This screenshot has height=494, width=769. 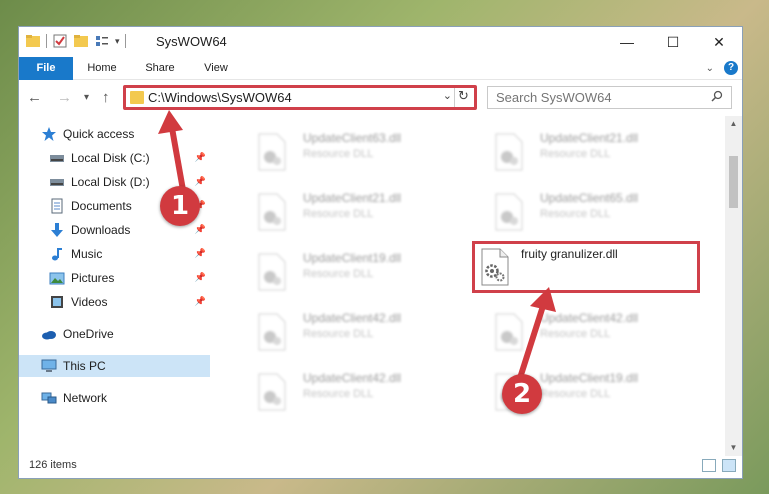 What do you see at coordinates (60, 41) in the screenshot?
I see `properties-icon` at bounding box center [60, 41].